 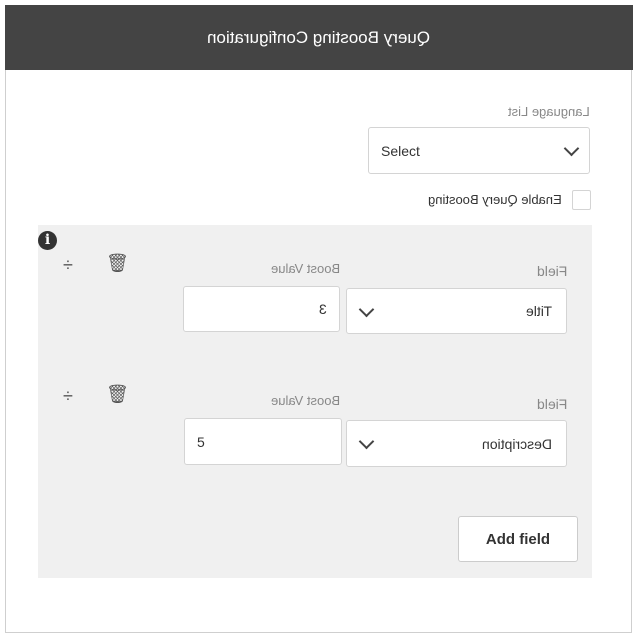 What do you see at coordinates (263, 441) in the screenshot?
I see `boost-value-input: 5` at bounding box center [263, 441].